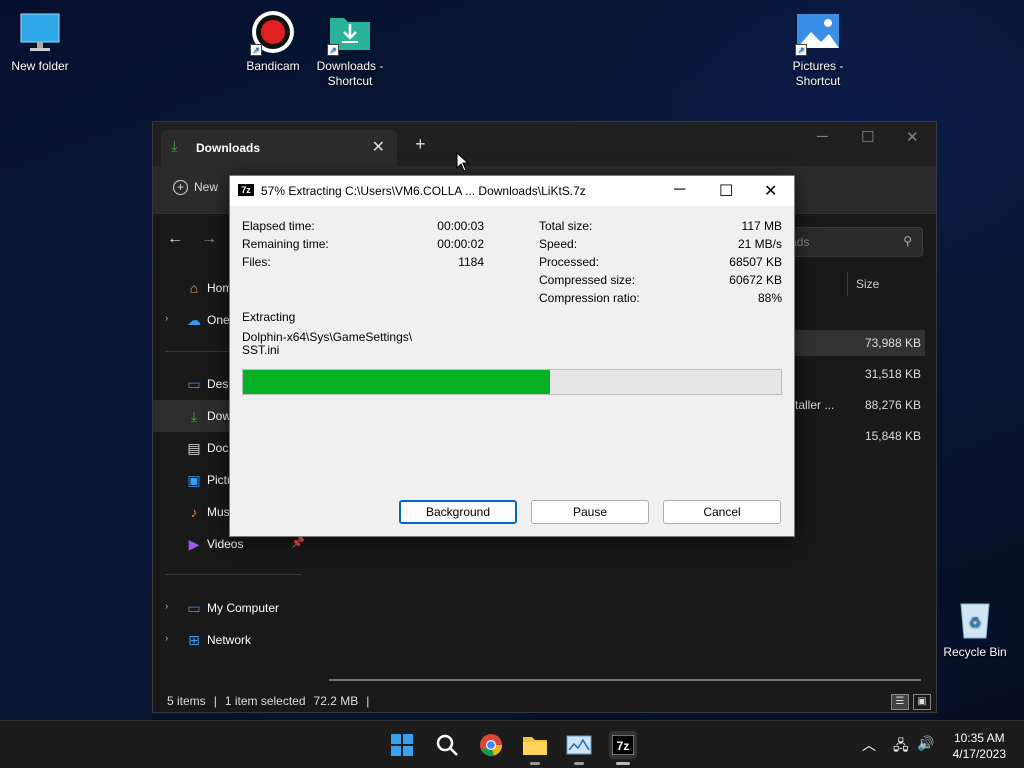 The width and height of the screenshot is (1024, 768). What do you see at coordinates (892, 343) in the screenshot?
I see `file-size: 73,988 KB` at bounding box center [892, 343].